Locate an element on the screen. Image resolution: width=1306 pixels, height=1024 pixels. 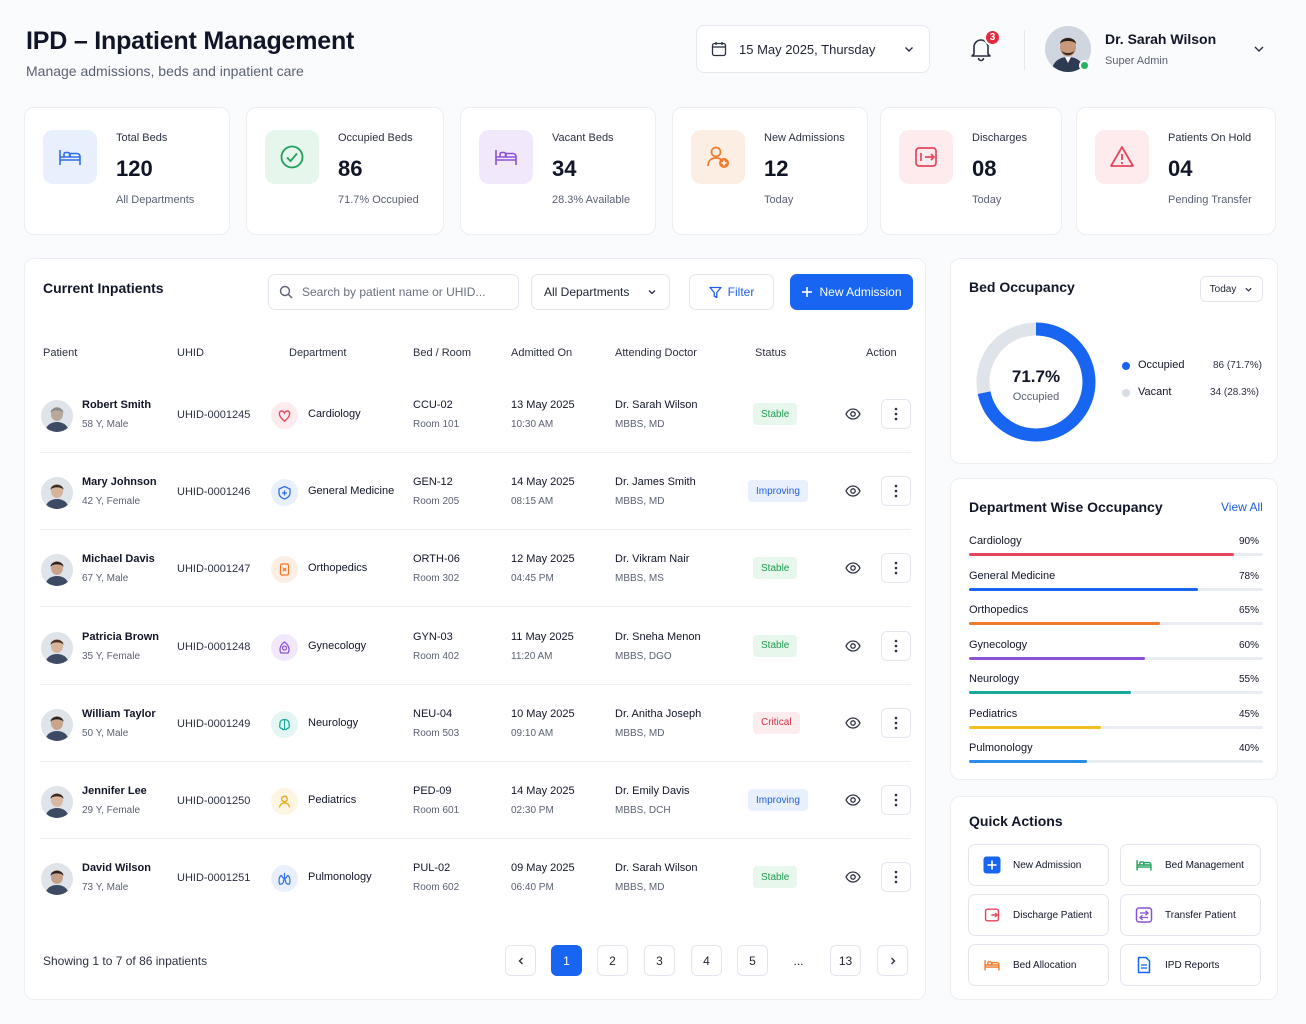
date-picker: 15 May 2025, Thursday is located at coordinates (813, 49).